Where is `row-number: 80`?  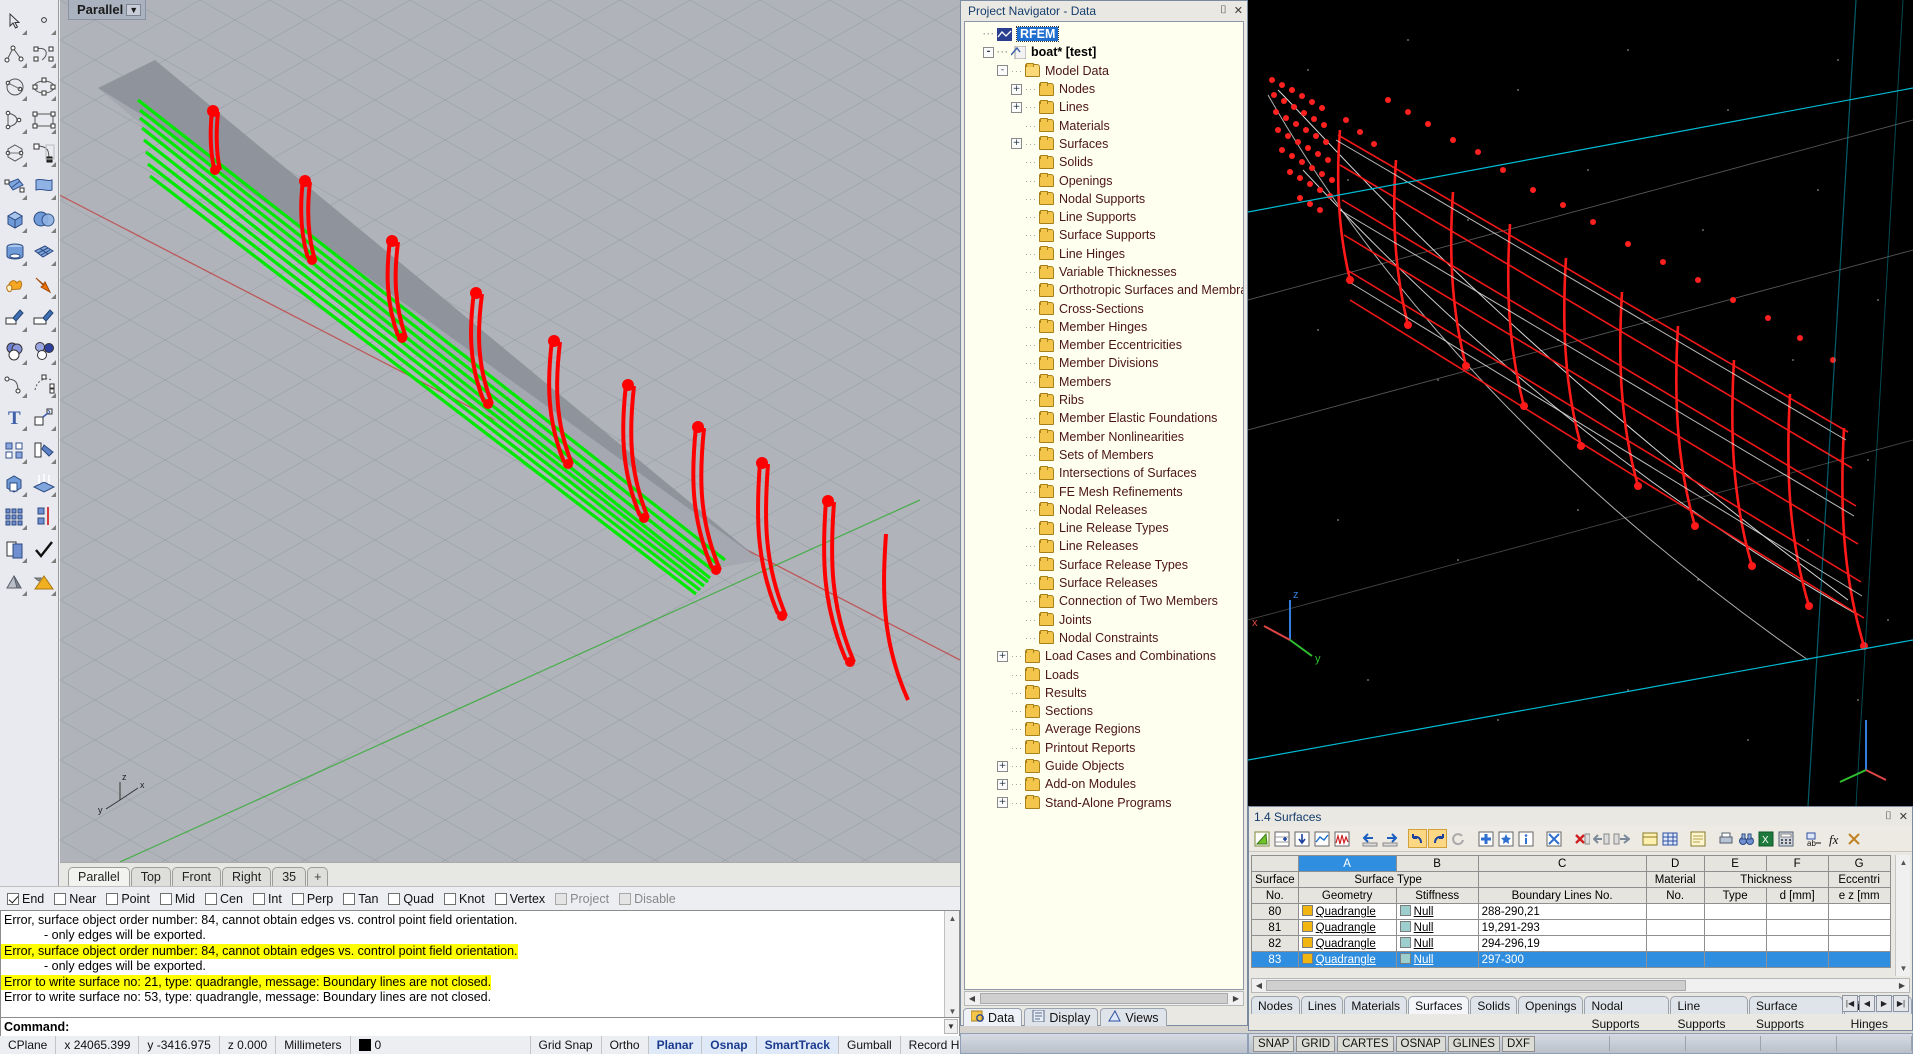
row-number: 80 is located at coordinates (1275, 911).